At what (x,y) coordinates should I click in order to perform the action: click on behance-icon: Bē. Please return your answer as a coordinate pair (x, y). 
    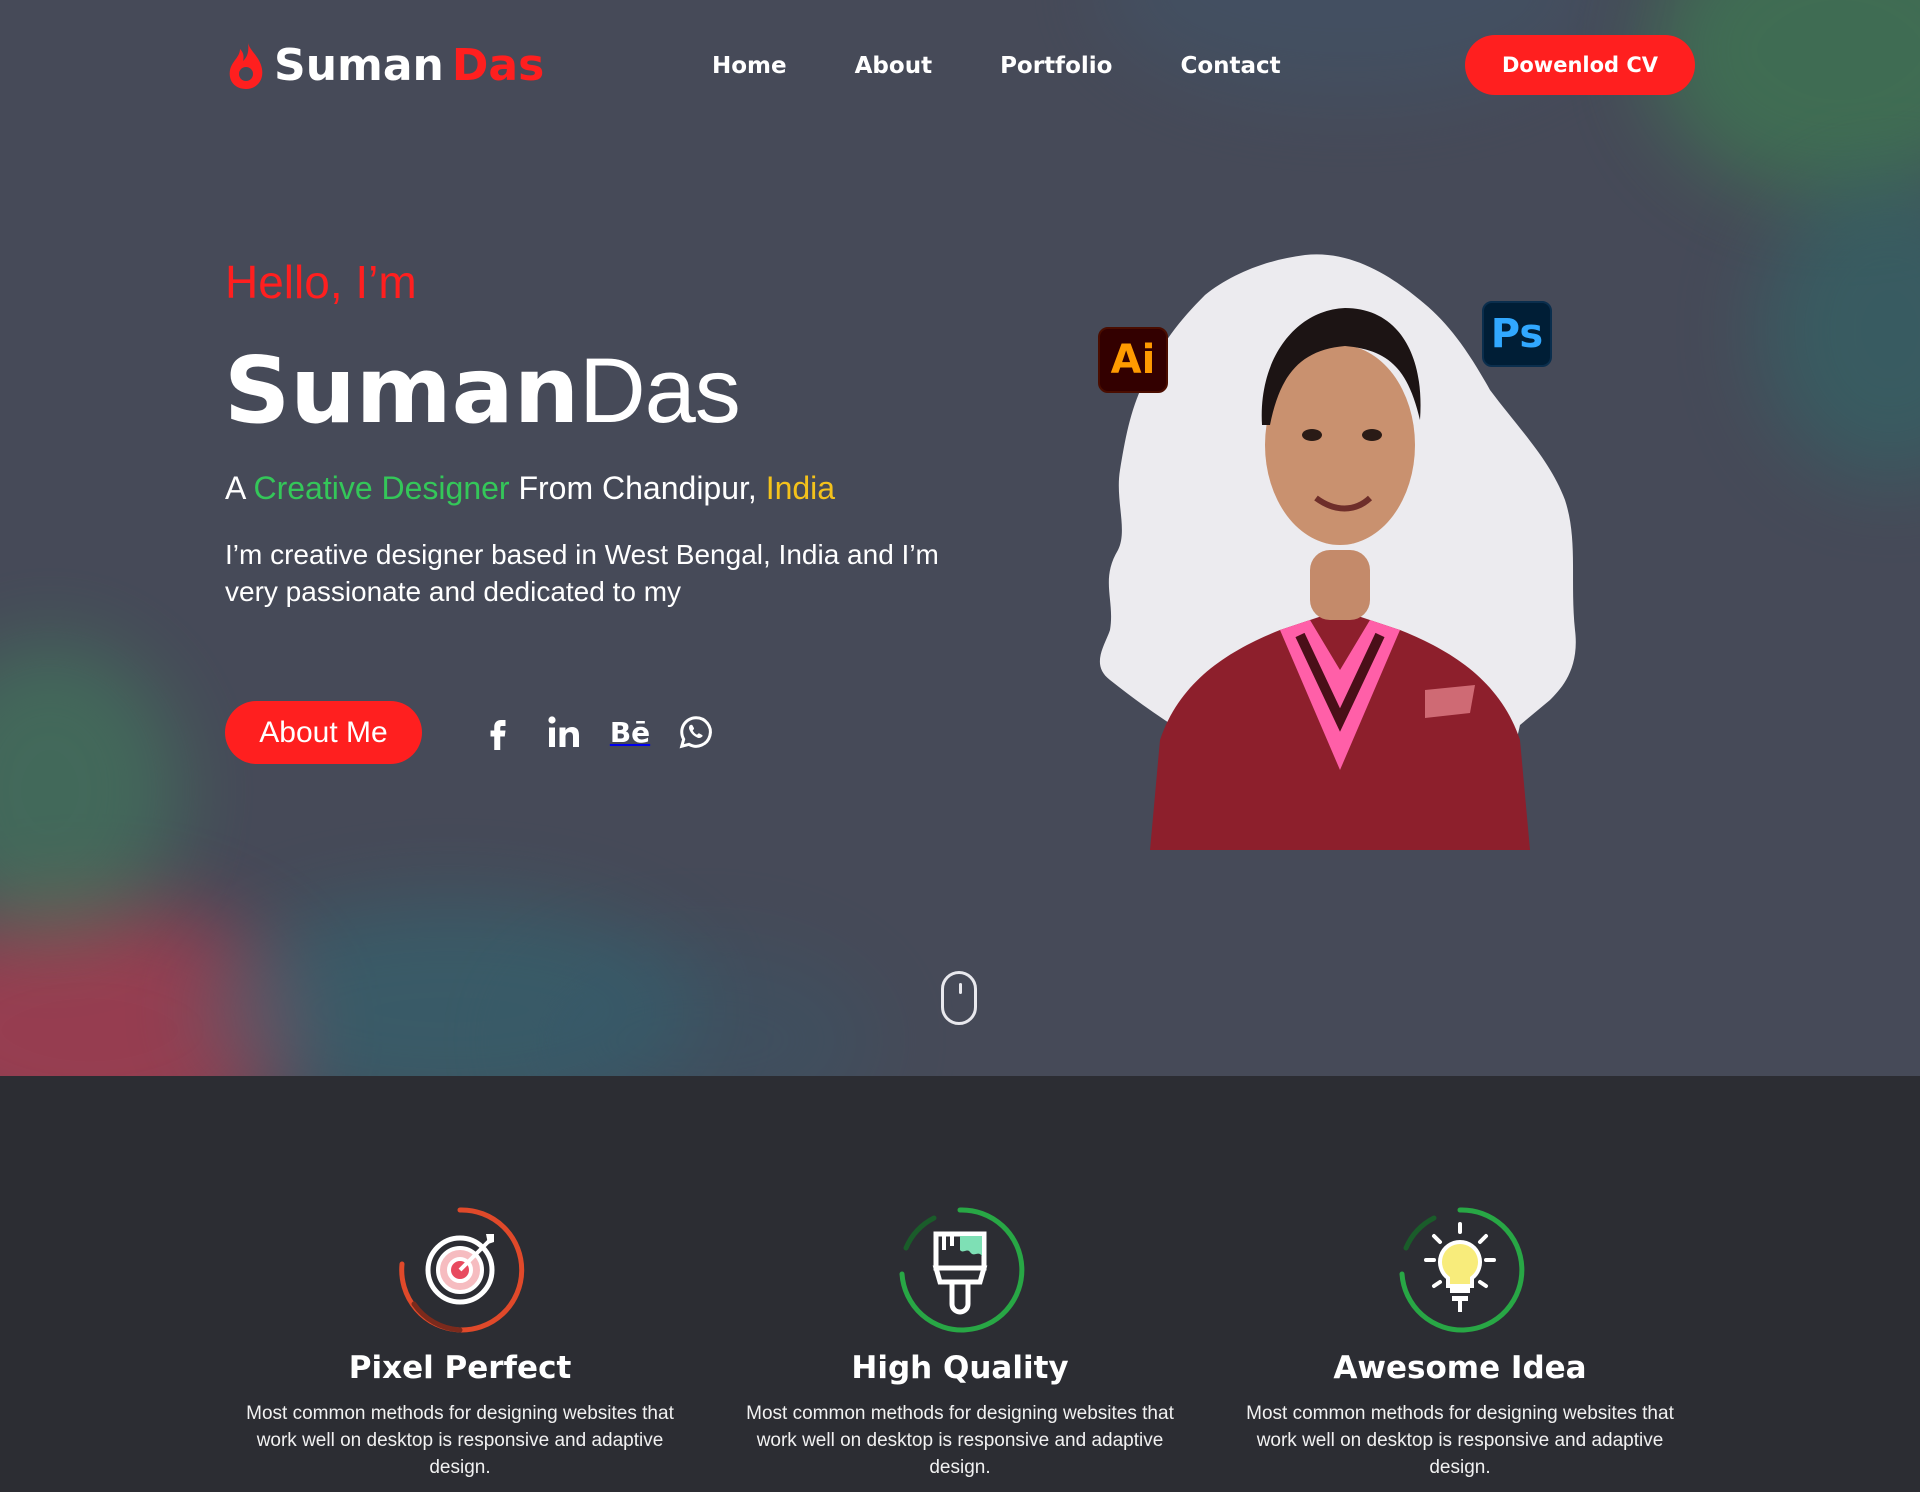
    Looking at the image, I should click on (630, 732).